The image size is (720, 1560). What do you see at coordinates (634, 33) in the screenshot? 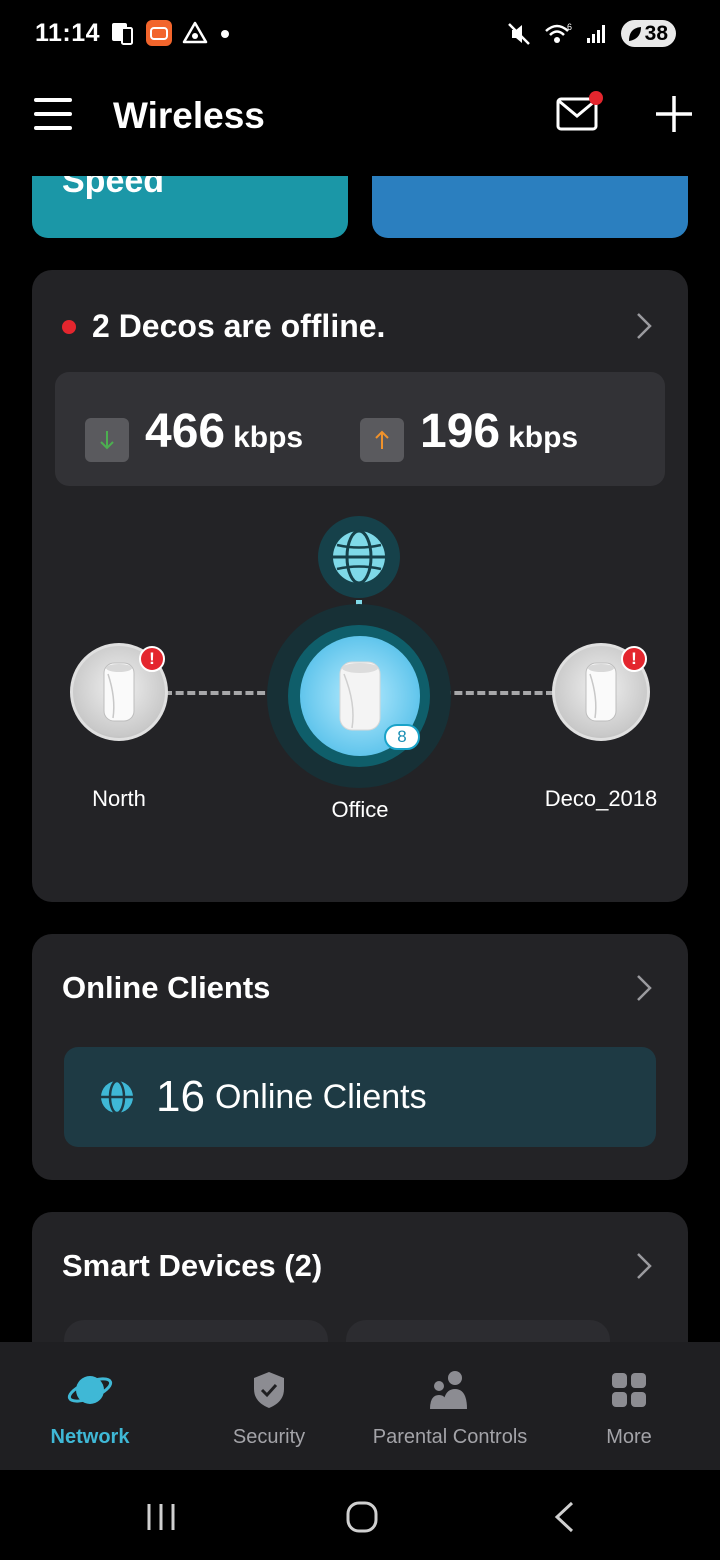
I see `battery-saver-leaf-icon` at bounding box center [634, 33].